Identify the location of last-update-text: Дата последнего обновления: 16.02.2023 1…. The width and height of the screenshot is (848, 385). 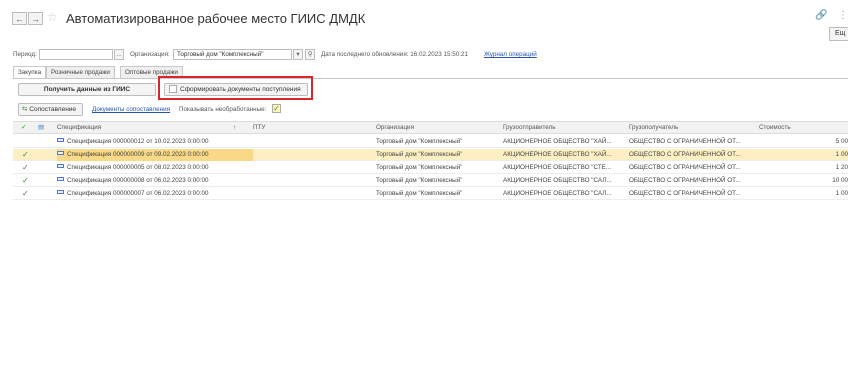
(394, 54).